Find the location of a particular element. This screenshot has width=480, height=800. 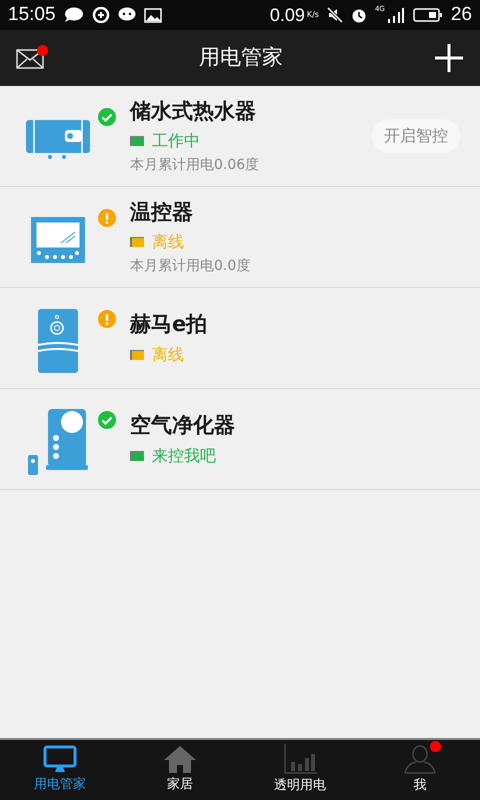

mail-icon is located at coordinates (31, 58).